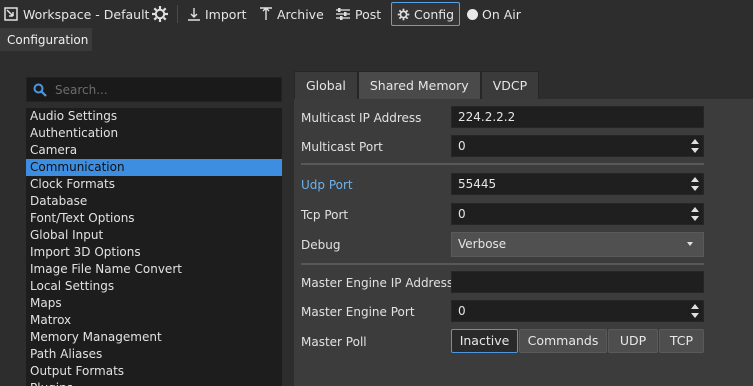  Describe the element at coordinates (577, 214) in the screenshot. I see `tcp-port-spinbox: 0` at that location.